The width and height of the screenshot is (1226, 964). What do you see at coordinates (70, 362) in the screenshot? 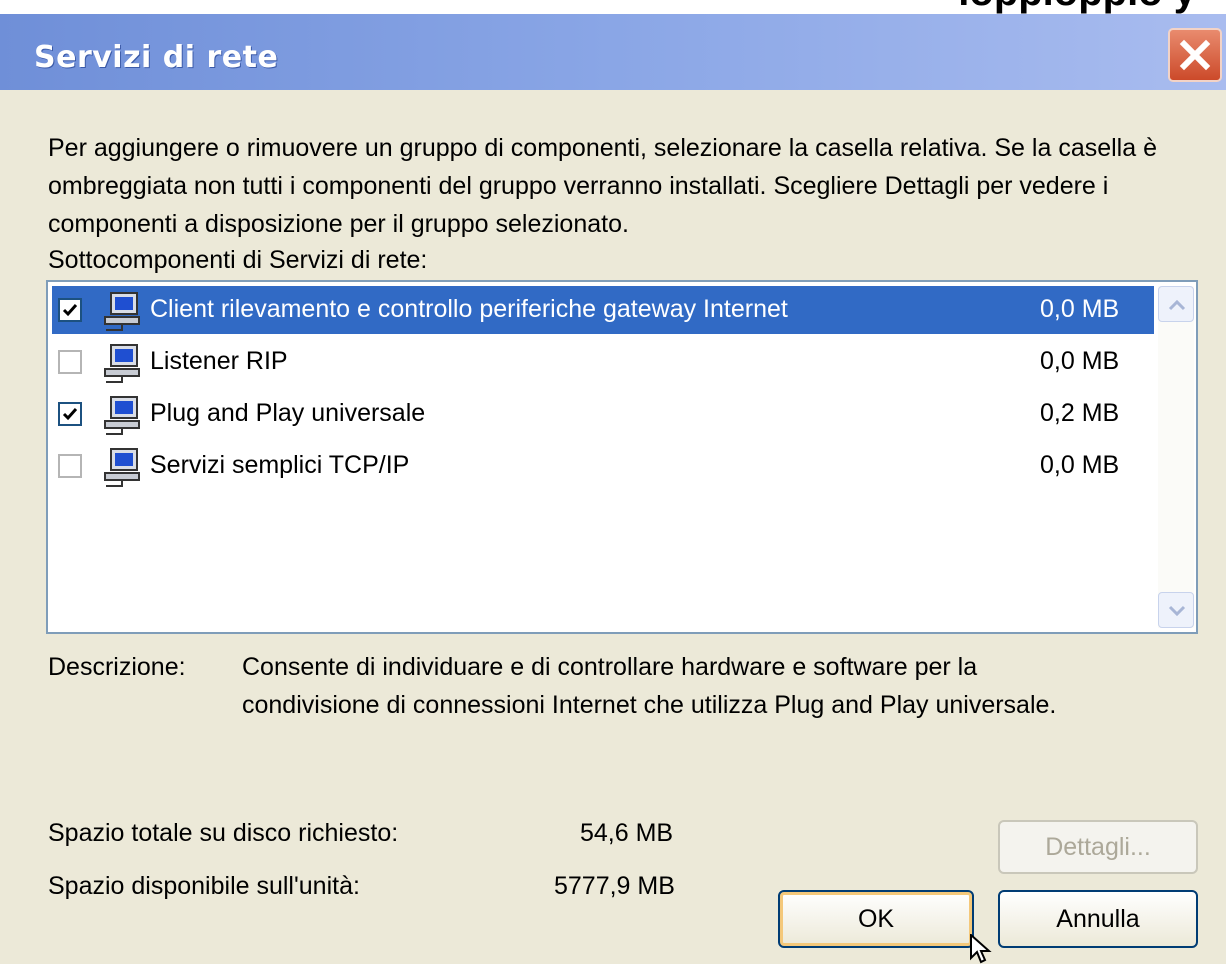
I see `checkbox-listener-rip` at bounding box center [70, 362].